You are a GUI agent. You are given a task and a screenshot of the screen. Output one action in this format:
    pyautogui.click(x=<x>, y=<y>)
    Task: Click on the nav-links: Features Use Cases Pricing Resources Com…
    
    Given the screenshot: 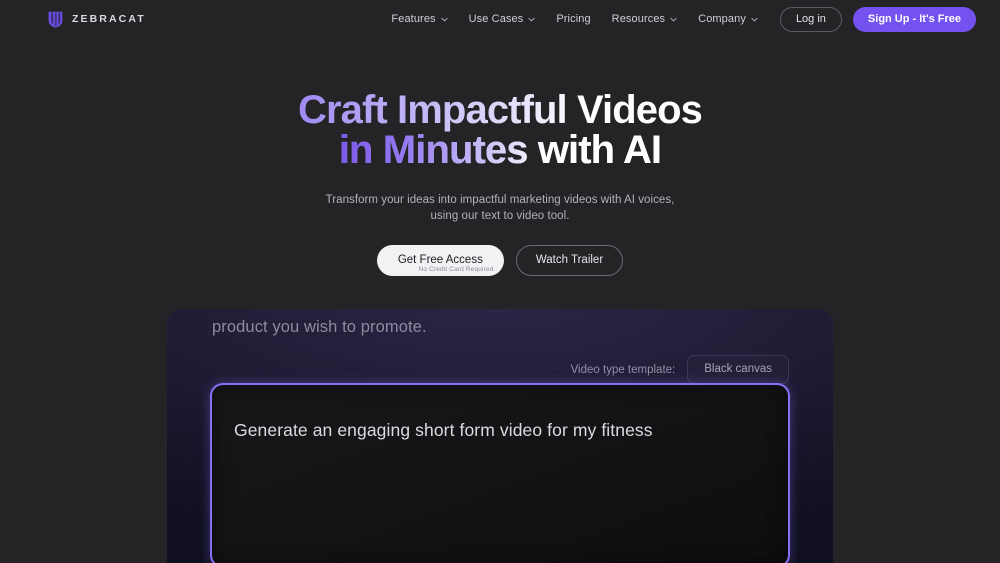 What is the action you would take?
    pyautogui.click(x=574, y=19)
    